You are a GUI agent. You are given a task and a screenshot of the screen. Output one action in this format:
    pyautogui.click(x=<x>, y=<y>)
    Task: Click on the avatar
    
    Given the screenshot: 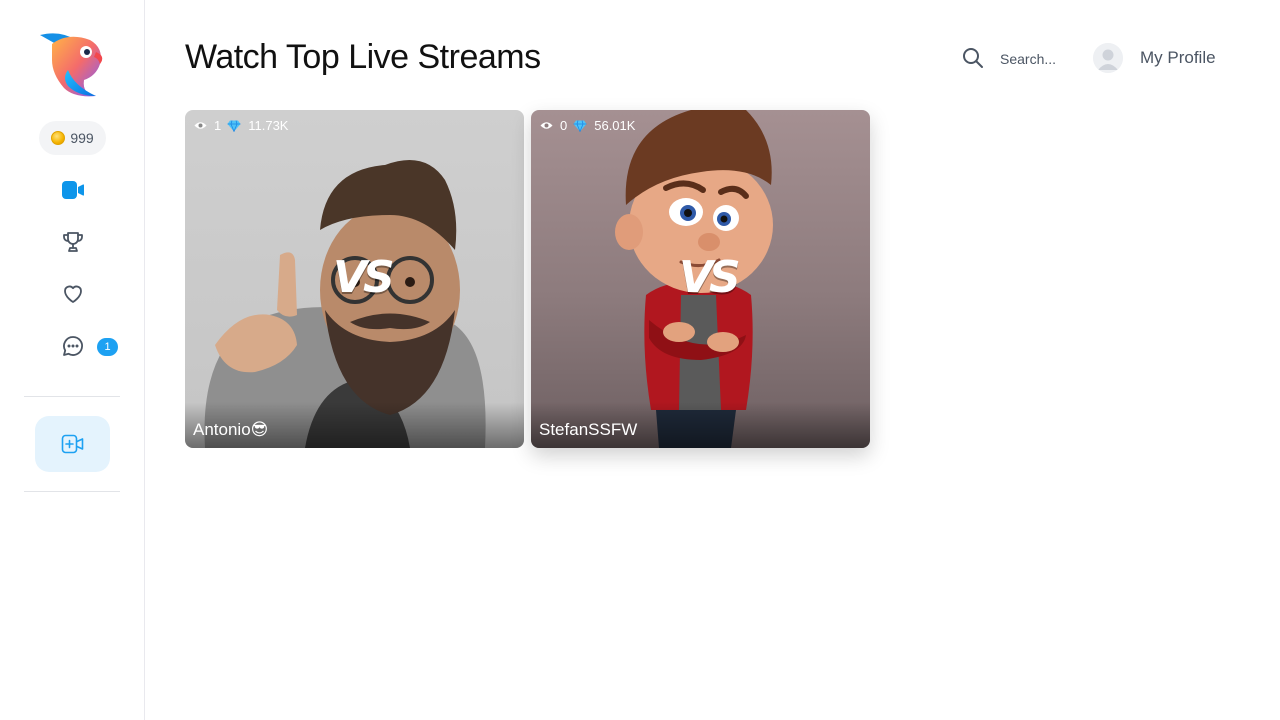 What is the action you would take?
    pyautogui.click(x=1108, y=58)
    